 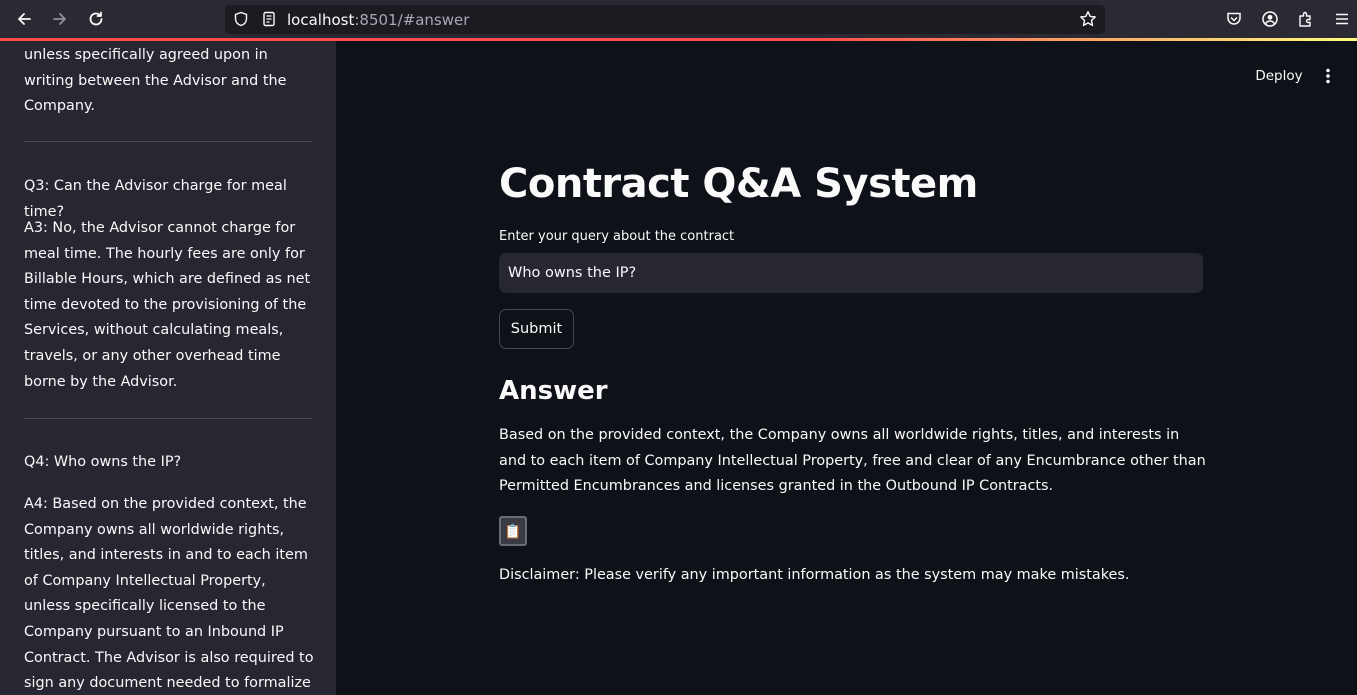 I want to click on page-title: Contract Q&A System, so click(x=738, y=184).